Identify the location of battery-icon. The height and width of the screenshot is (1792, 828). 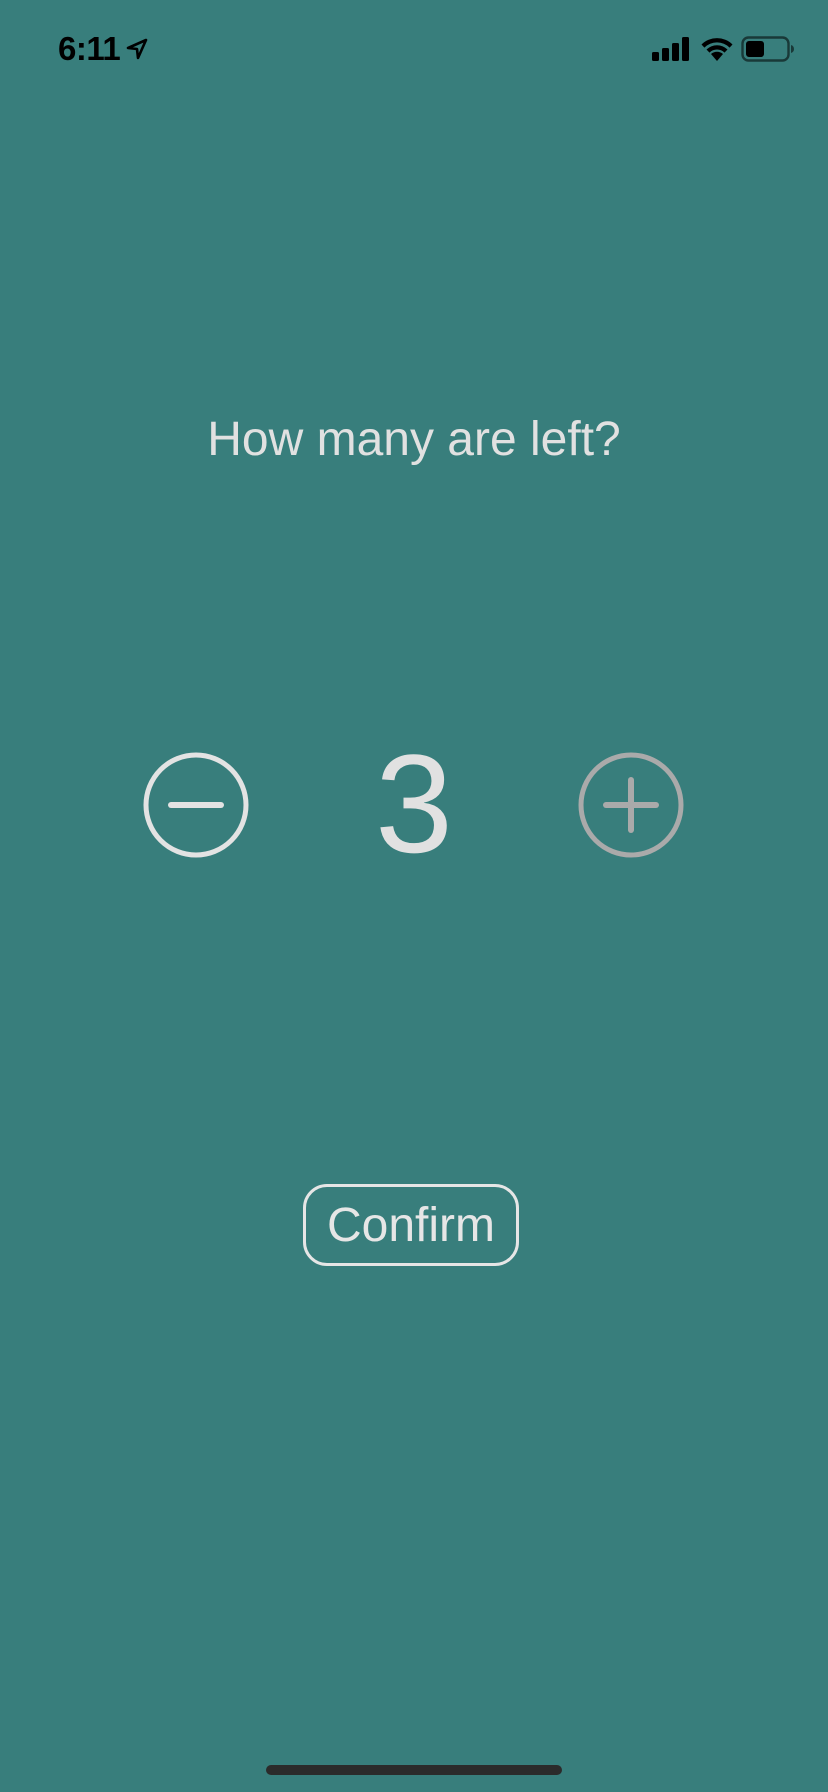
(767, 49).